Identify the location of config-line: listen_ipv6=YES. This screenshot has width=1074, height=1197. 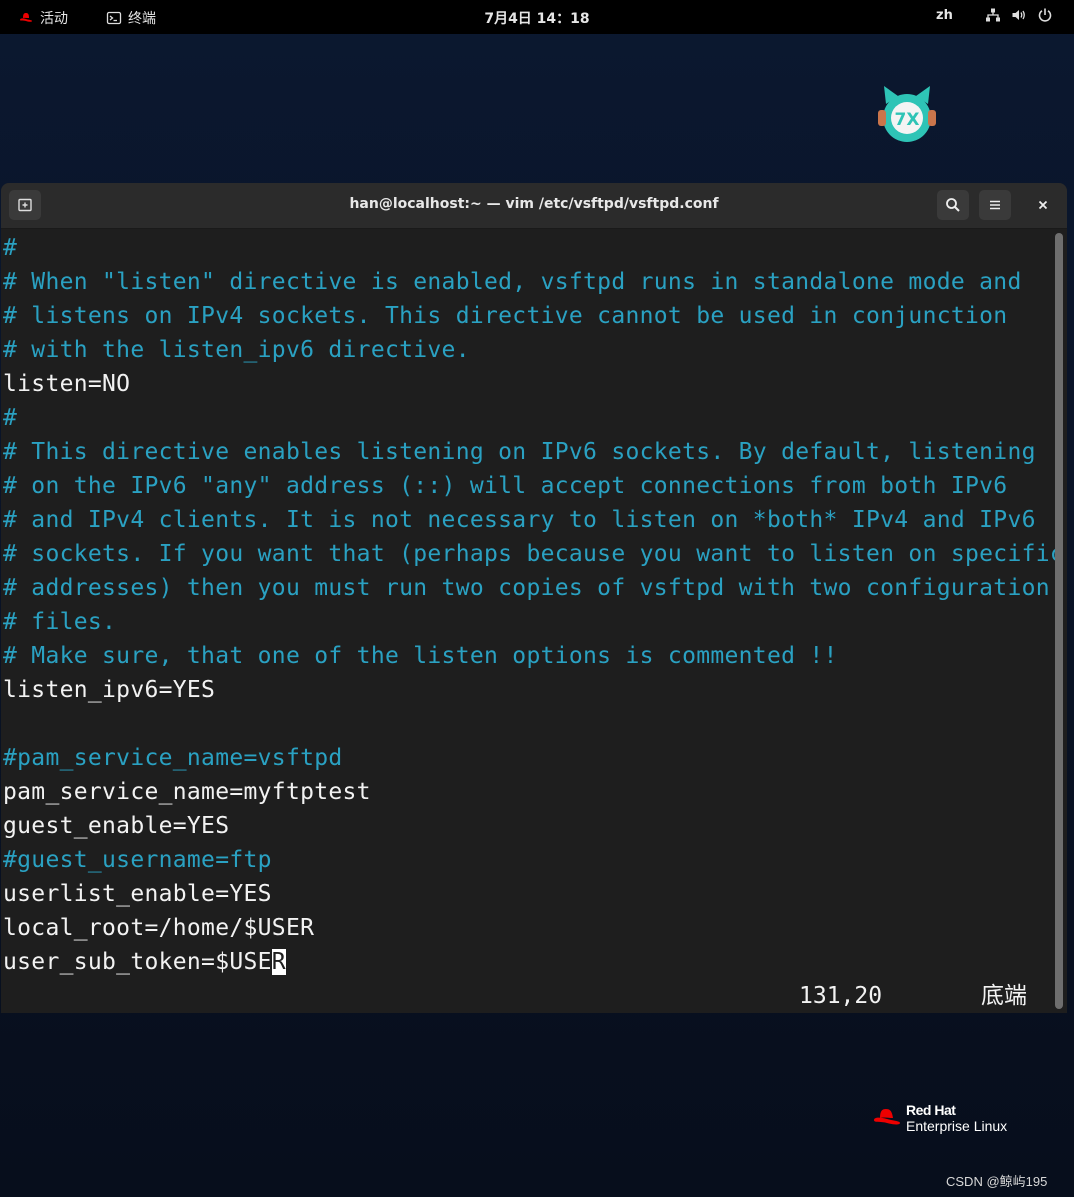
(109, 690).